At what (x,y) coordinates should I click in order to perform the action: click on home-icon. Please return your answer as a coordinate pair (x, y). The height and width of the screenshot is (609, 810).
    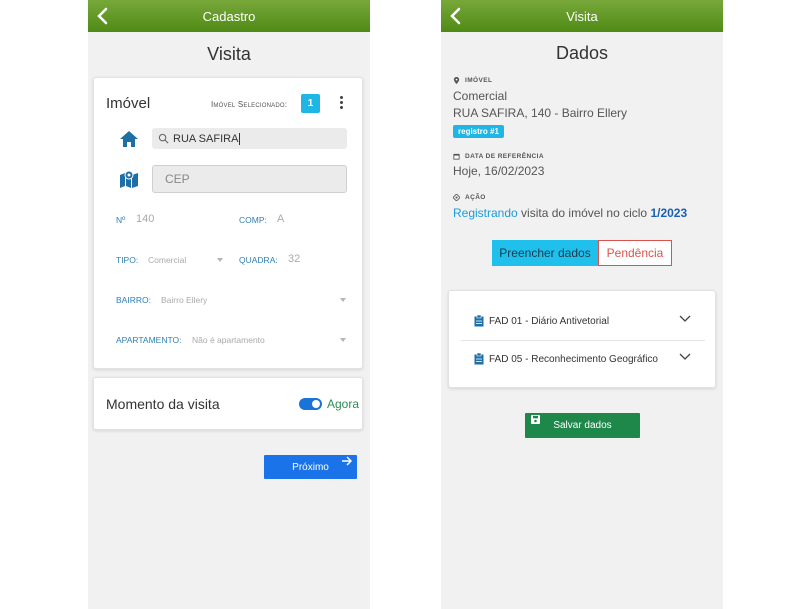
    Looking at the image, I should click on (129, 139).